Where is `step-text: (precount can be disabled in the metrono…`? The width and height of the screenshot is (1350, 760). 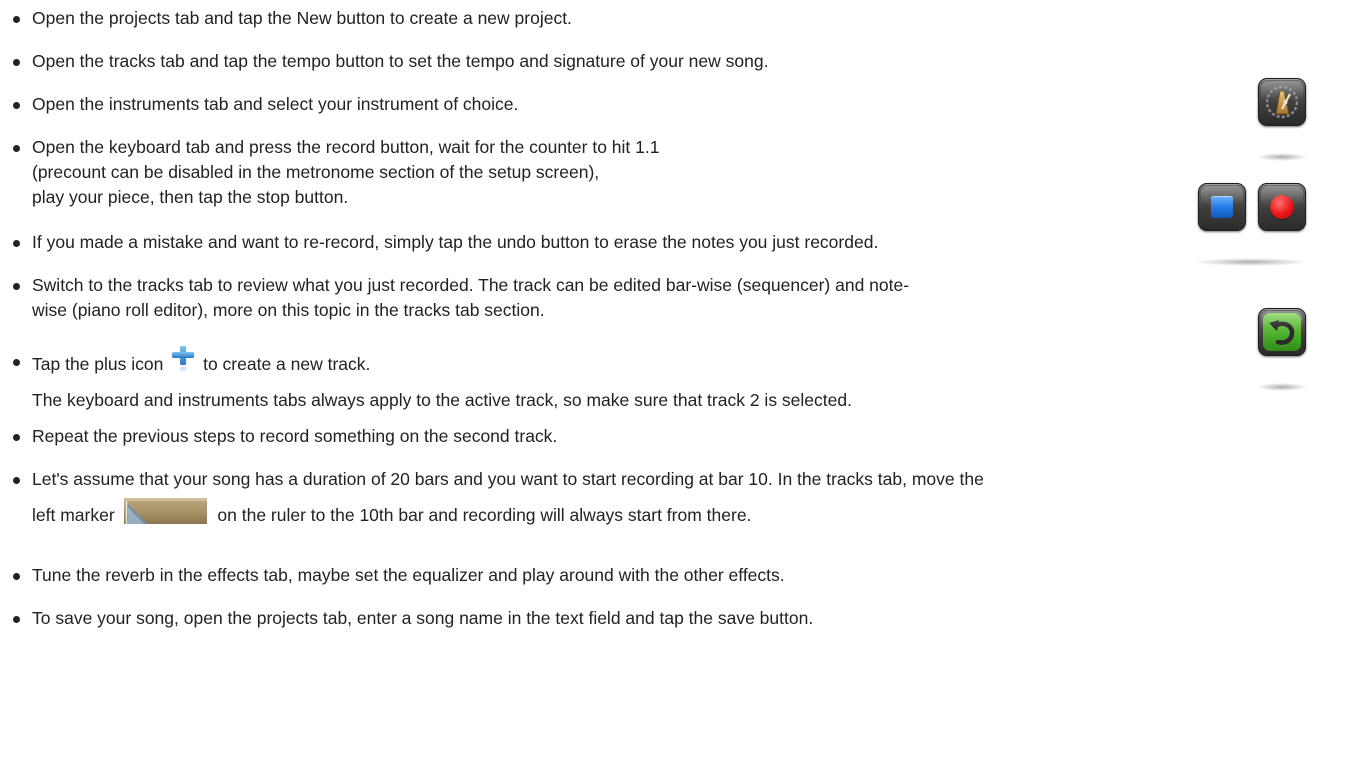
step-text: (precount can be disabled in the metrono… is located at coordinates (316, 172).